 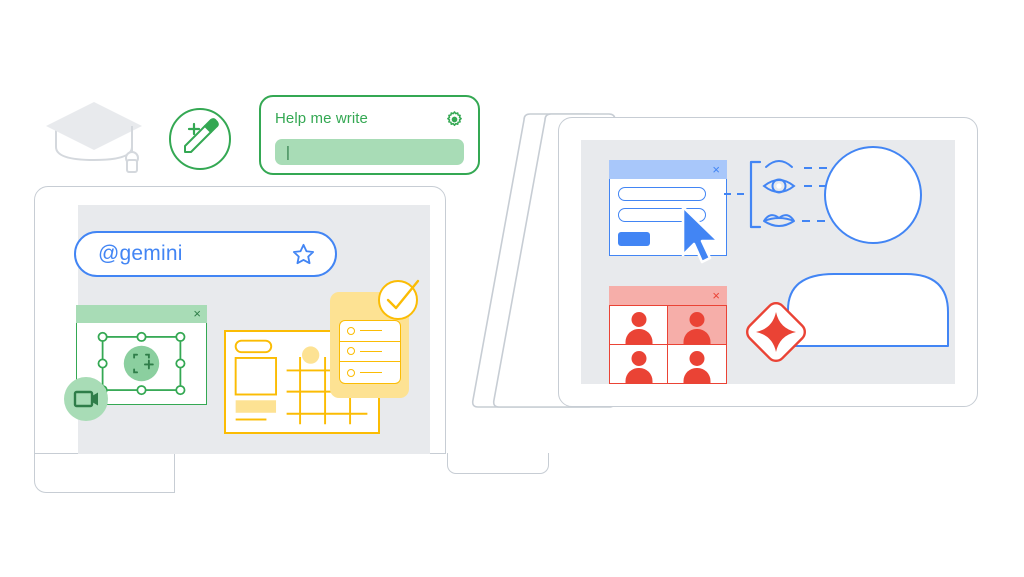 What do you see at coordinates (779, 186) in the screenshot?
I see `eye-icon` at bounding box center [779, 186].